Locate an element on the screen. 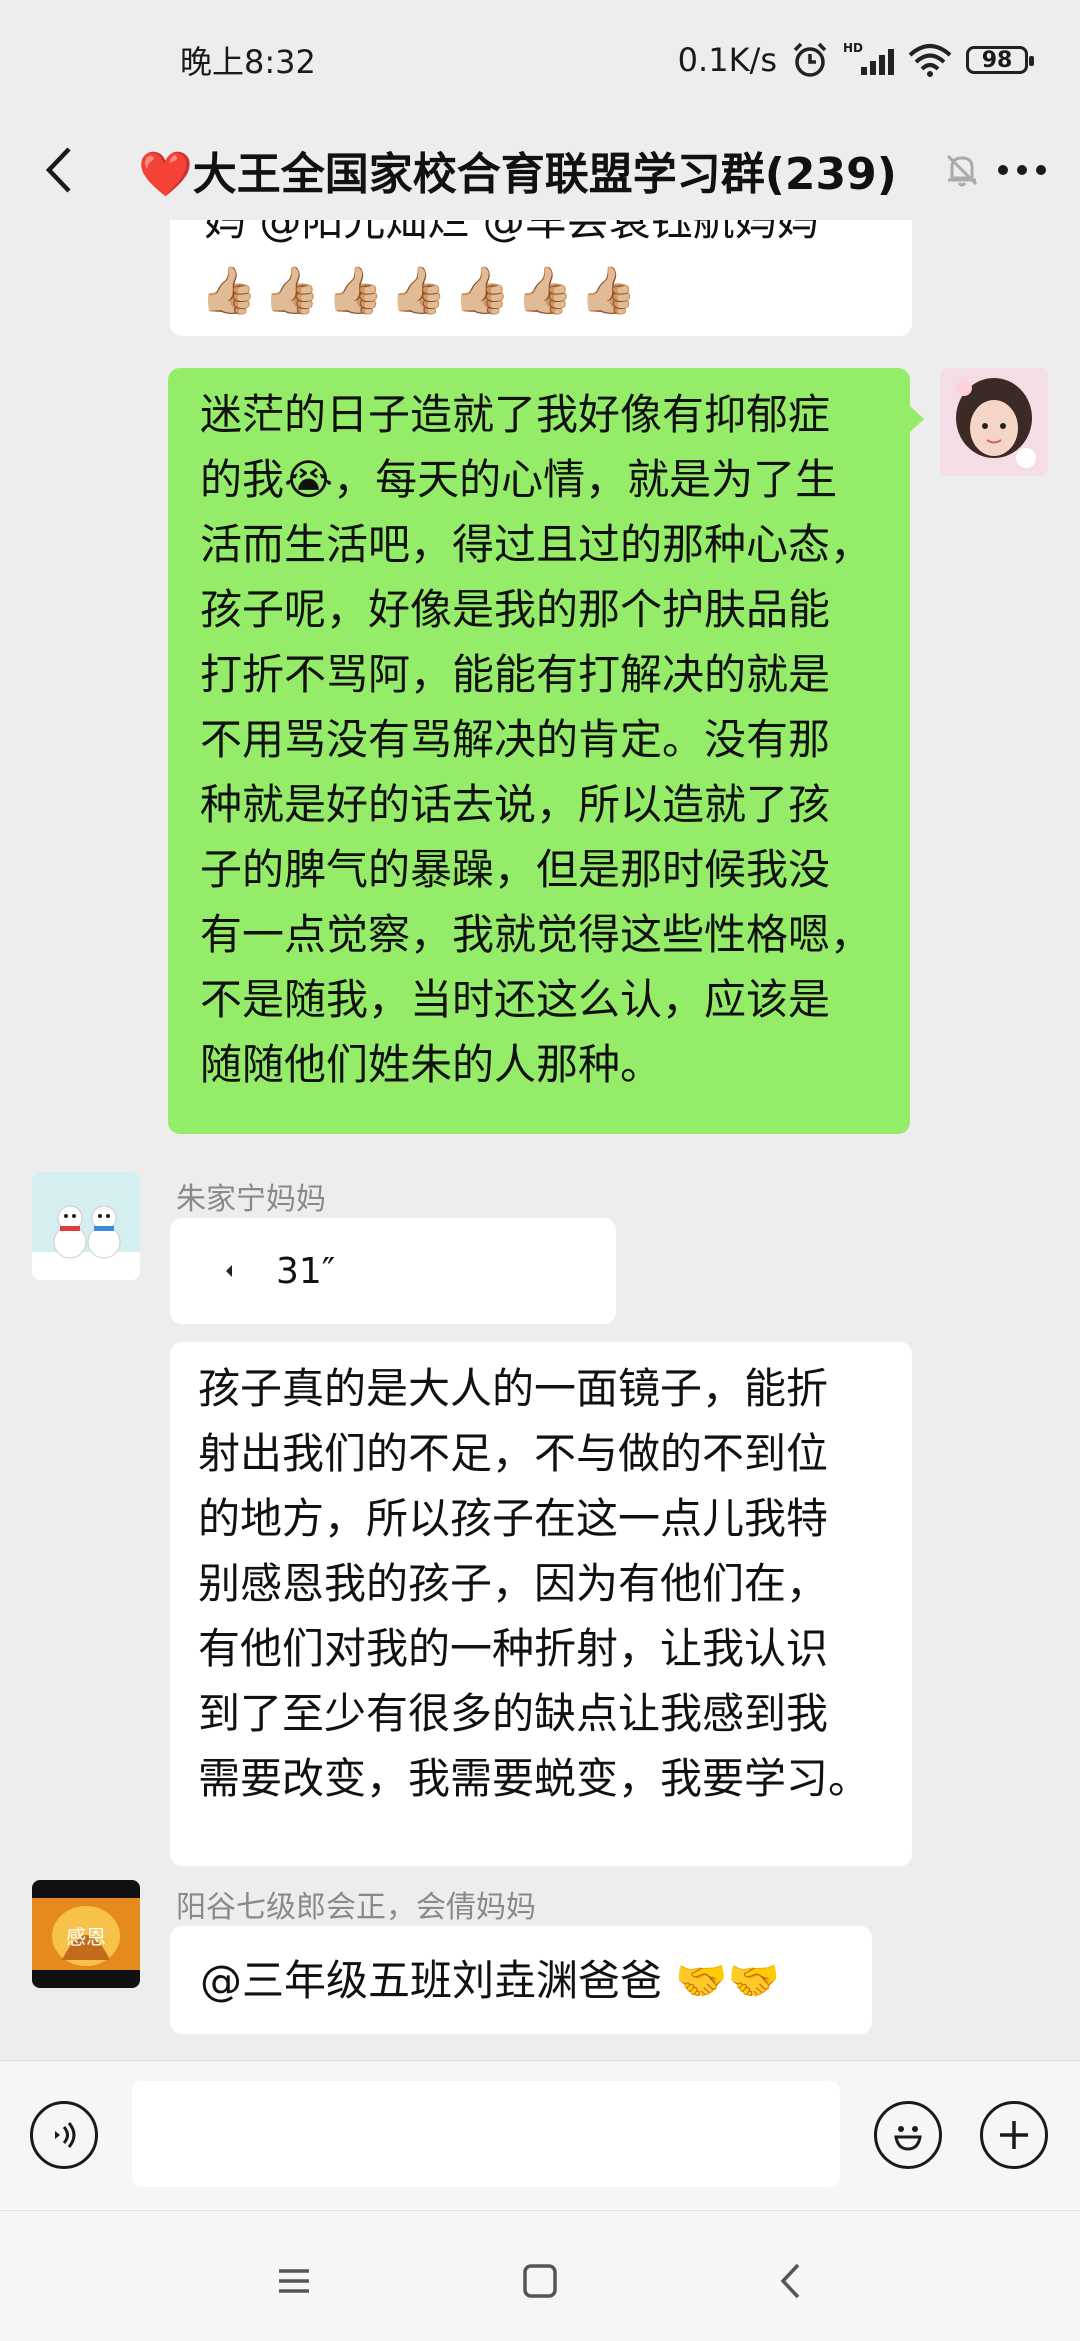  message-line: 射出我们的不足，不与做的不到位 is located at coordinates (513, 1453).